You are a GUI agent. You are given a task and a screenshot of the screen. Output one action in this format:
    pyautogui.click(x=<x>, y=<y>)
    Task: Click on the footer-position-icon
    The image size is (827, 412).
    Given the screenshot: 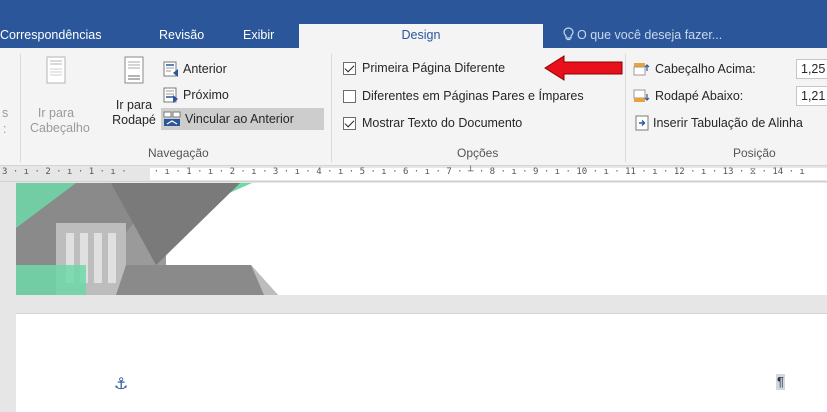 What is the action you would take?
    pyautogui.click(x=641, y=95)
    